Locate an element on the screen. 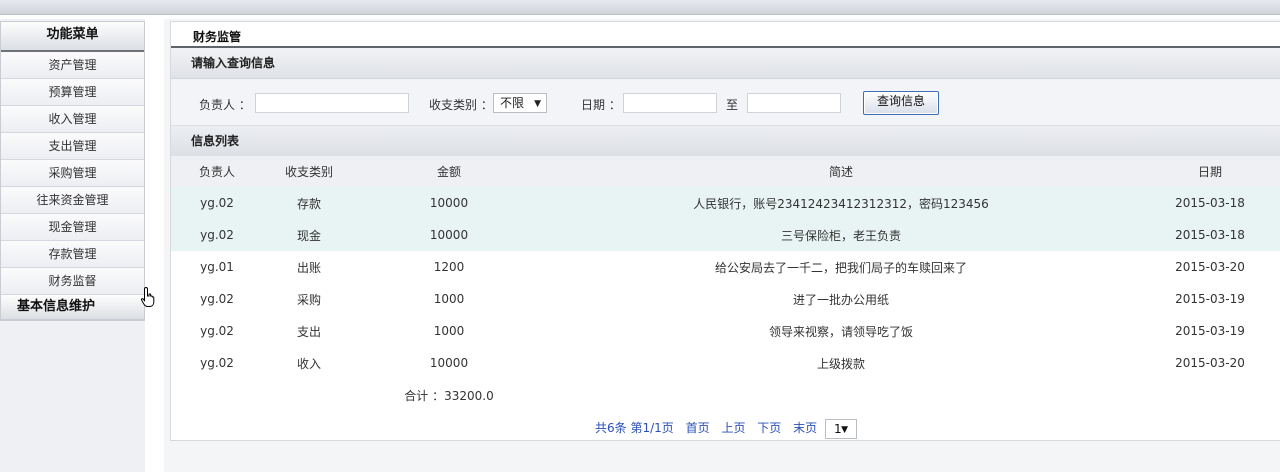 The width and height of the screenshot is (1280, 472). col-date: 日期 is located at coordinates (1209, 171).